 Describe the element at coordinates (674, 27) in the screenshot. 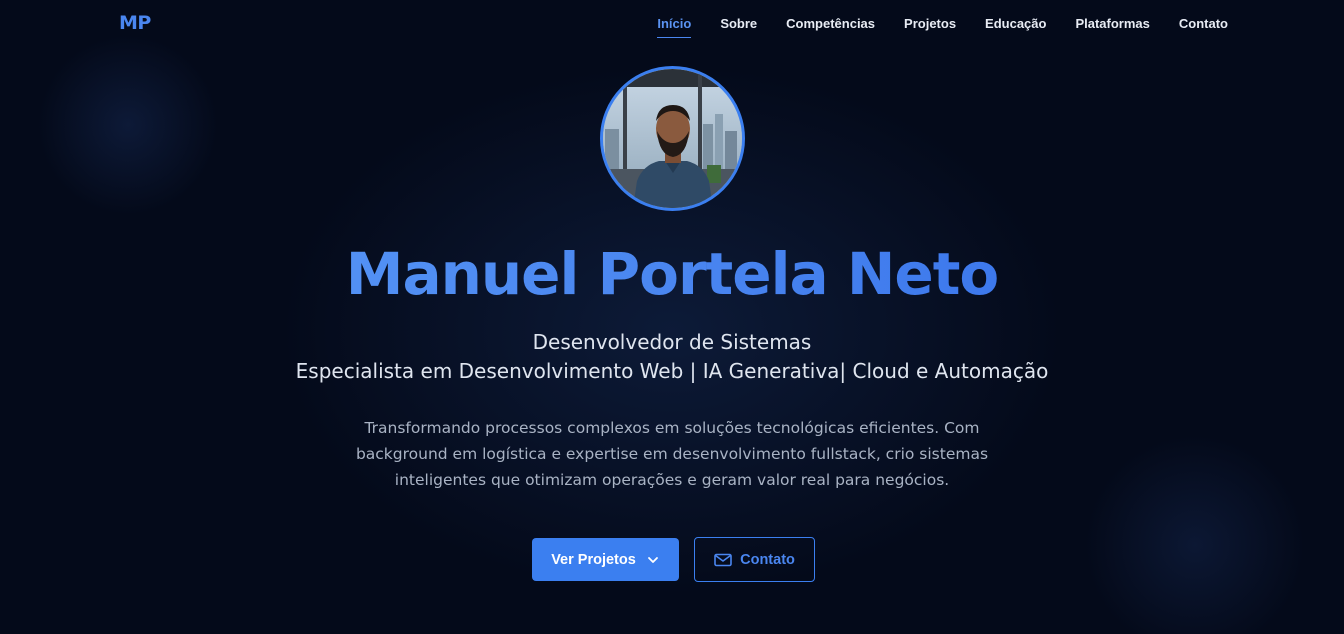

I see `nav-item-inicio: Início` at that location.